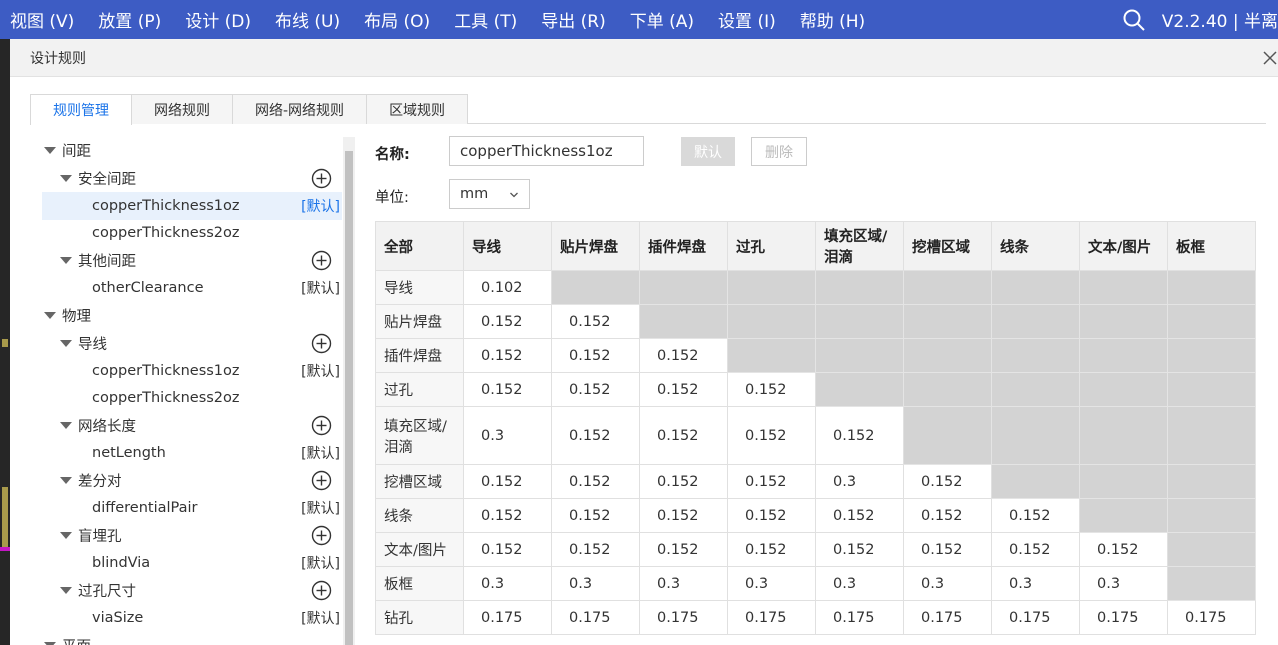 The height and width of the screenshot is (645, 1278). Describe the element at coordinates (192, 316) in the screenshot. I see `tree-item: 物理` at that location.